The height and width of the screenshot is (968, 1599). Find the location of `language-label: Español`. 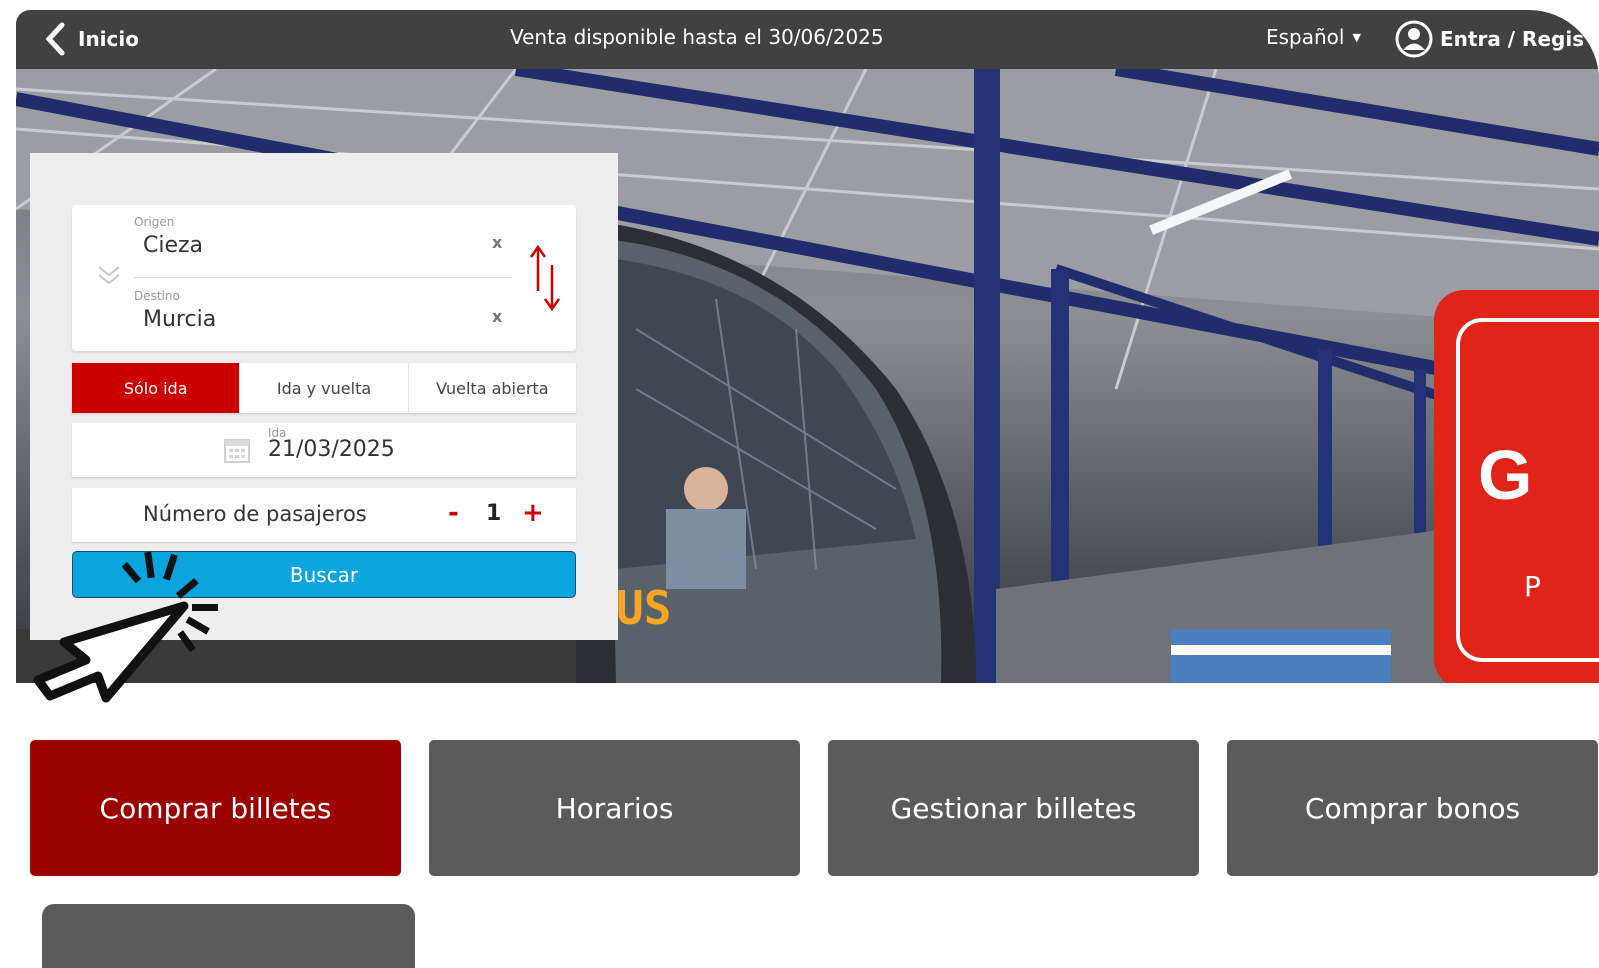

language-label: Español is located at coordinates (1305, 37).